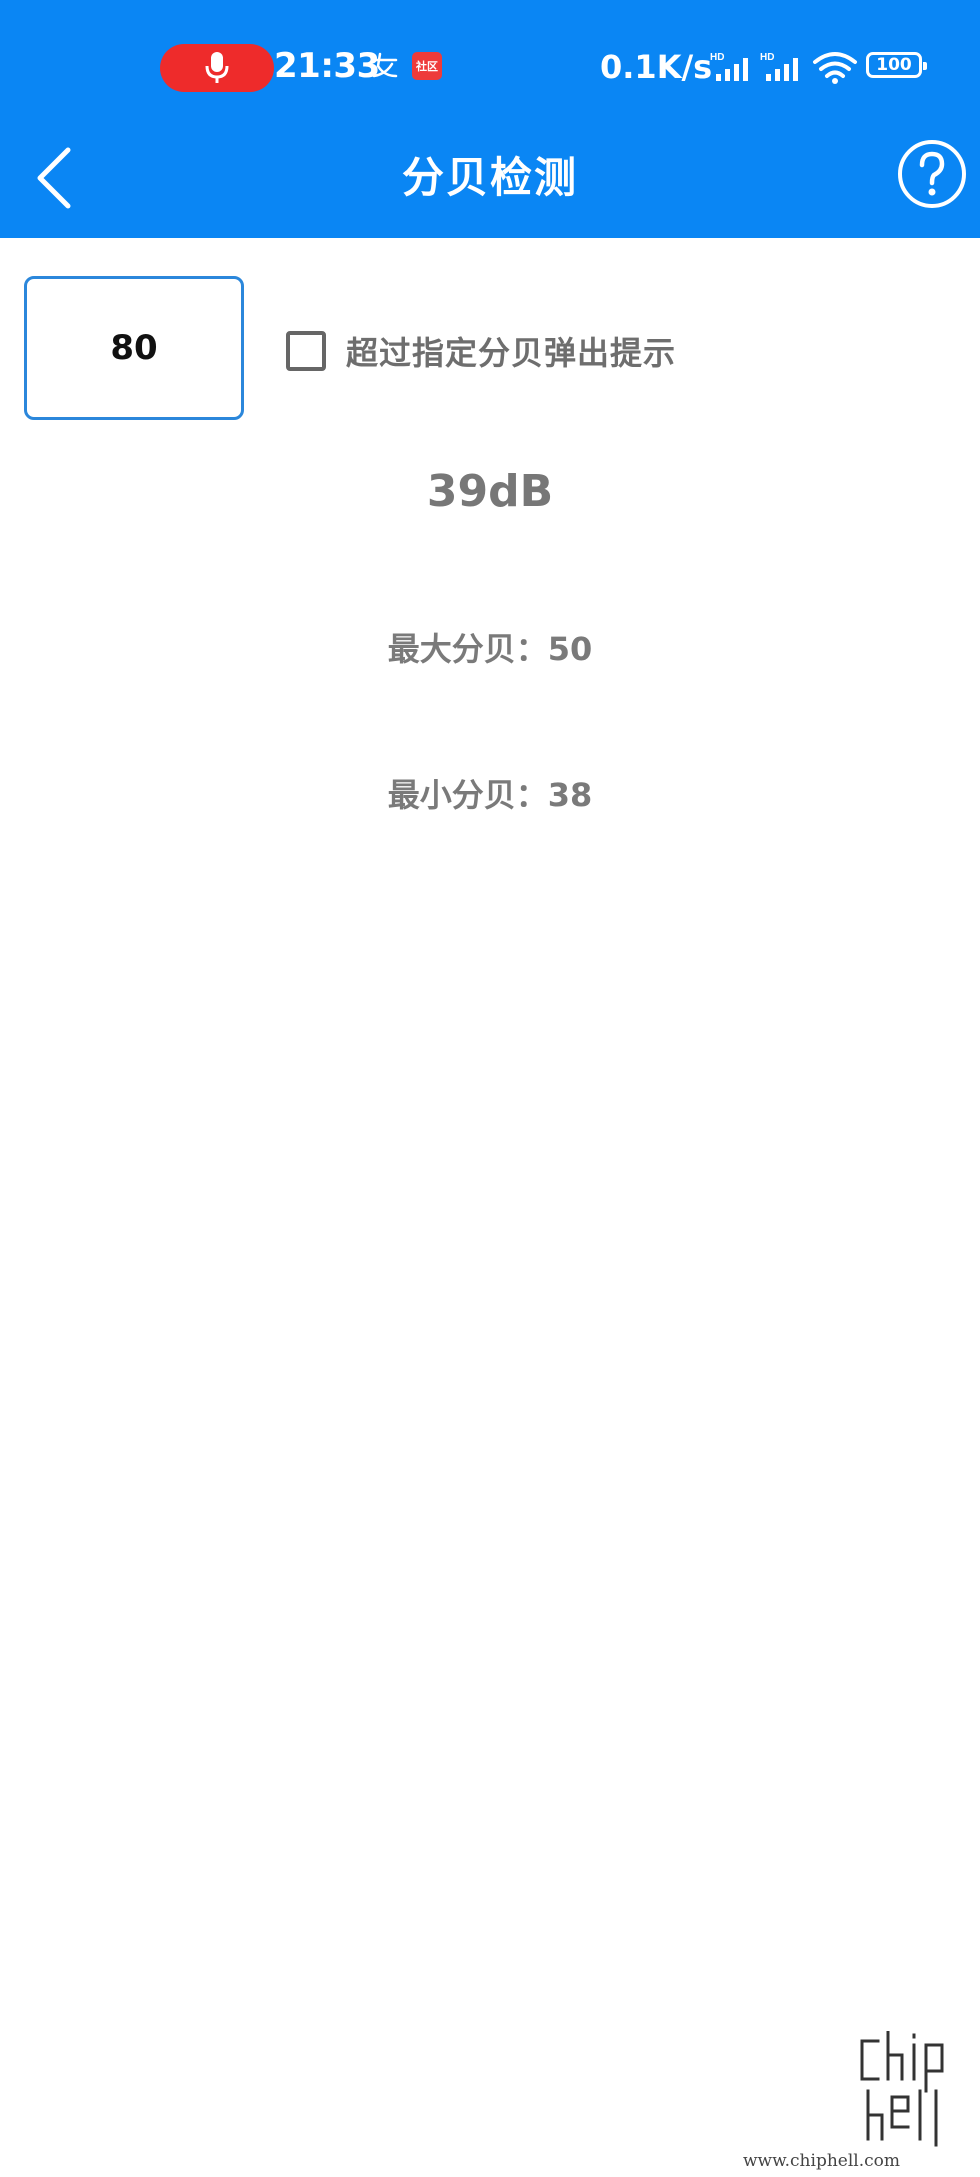 The width and height of the screenshot is (980, 2177). Describe the element at coordinates (385, 68) in the screenshot. I see `notification-app-icon` at that location.